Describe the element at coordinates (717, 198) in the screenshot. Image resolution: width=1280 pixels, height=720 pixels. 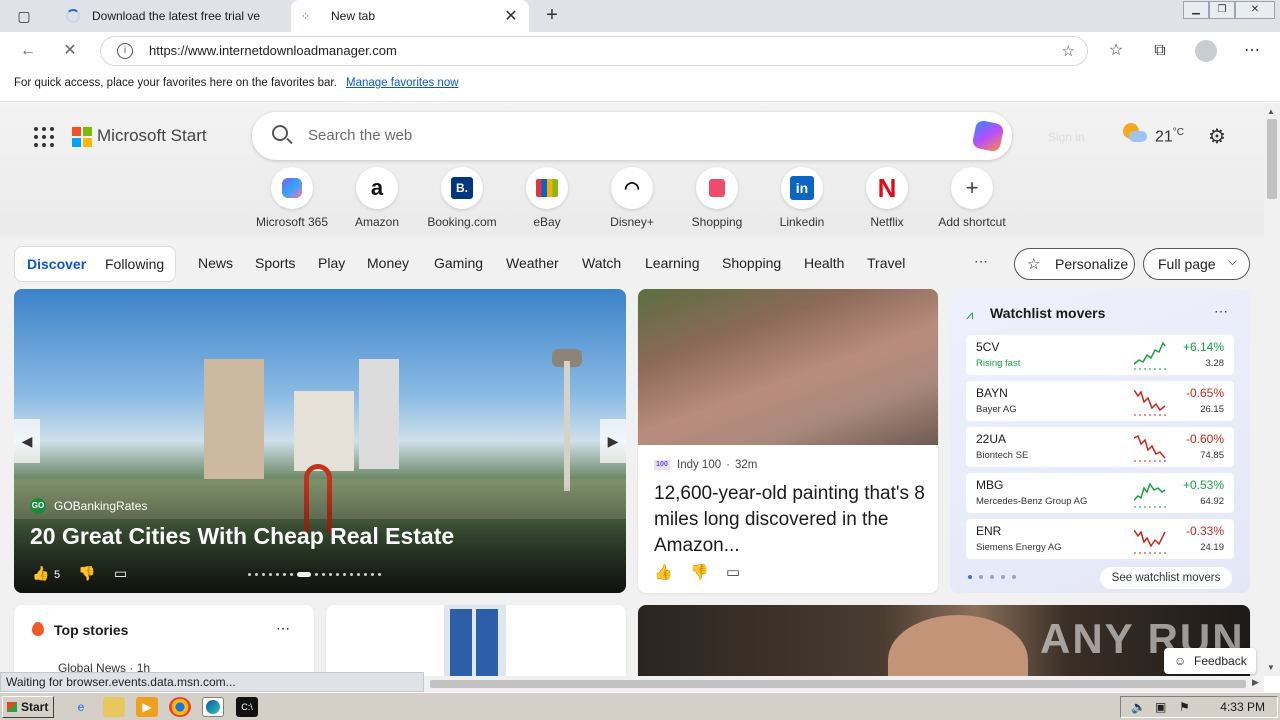
I see `shortcut-shopping: Shopping` at that location.